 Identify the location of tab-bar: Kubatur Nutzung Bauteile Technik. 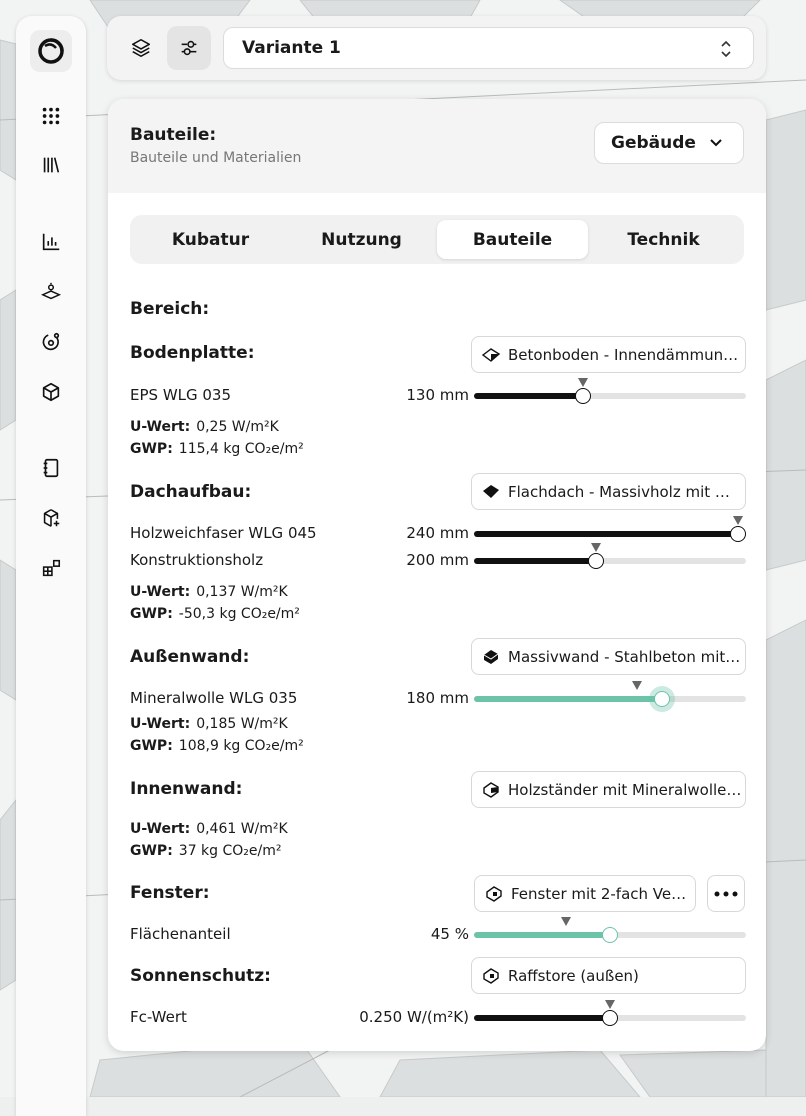
(437, 239).